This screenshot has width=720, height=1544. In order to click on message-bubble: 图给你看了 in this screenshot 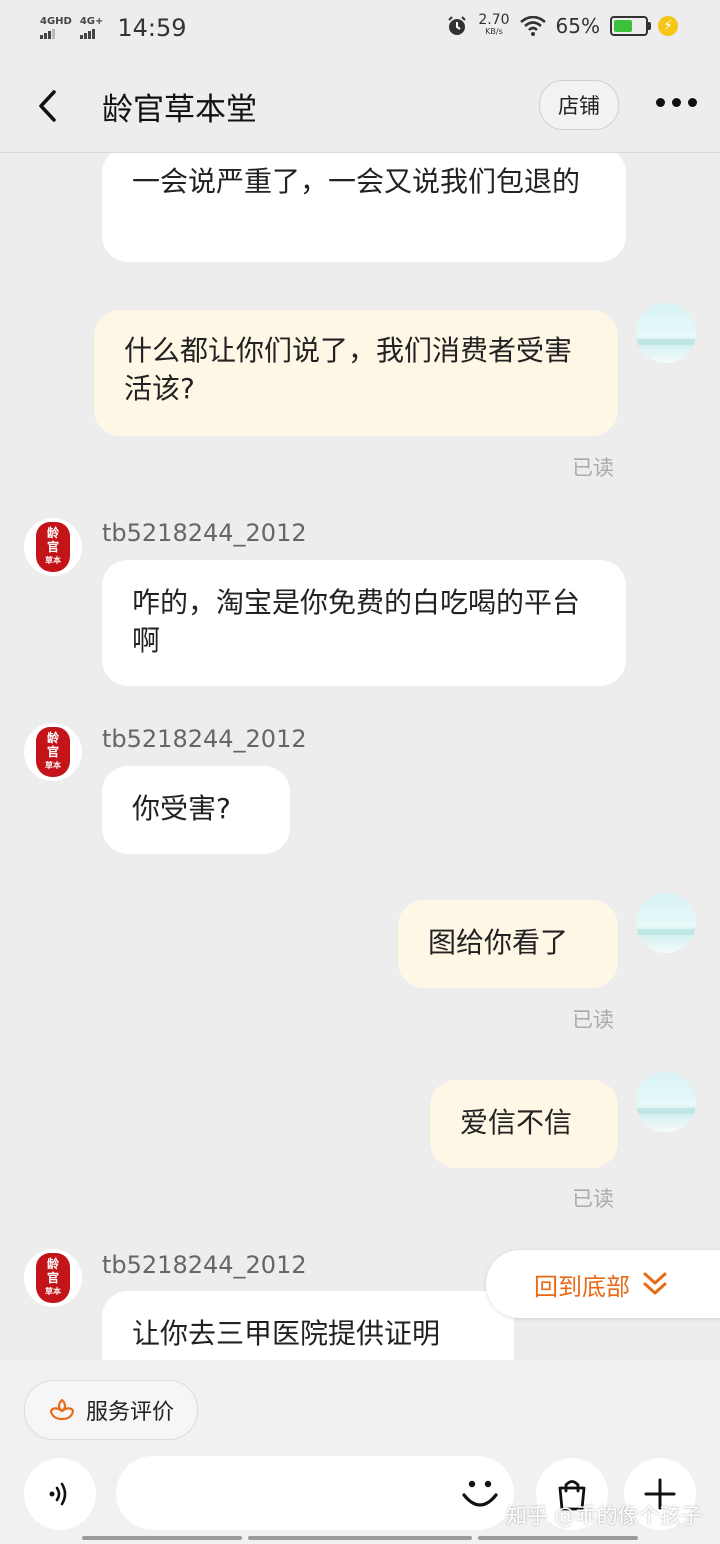, I will do `click(508, 944)`.